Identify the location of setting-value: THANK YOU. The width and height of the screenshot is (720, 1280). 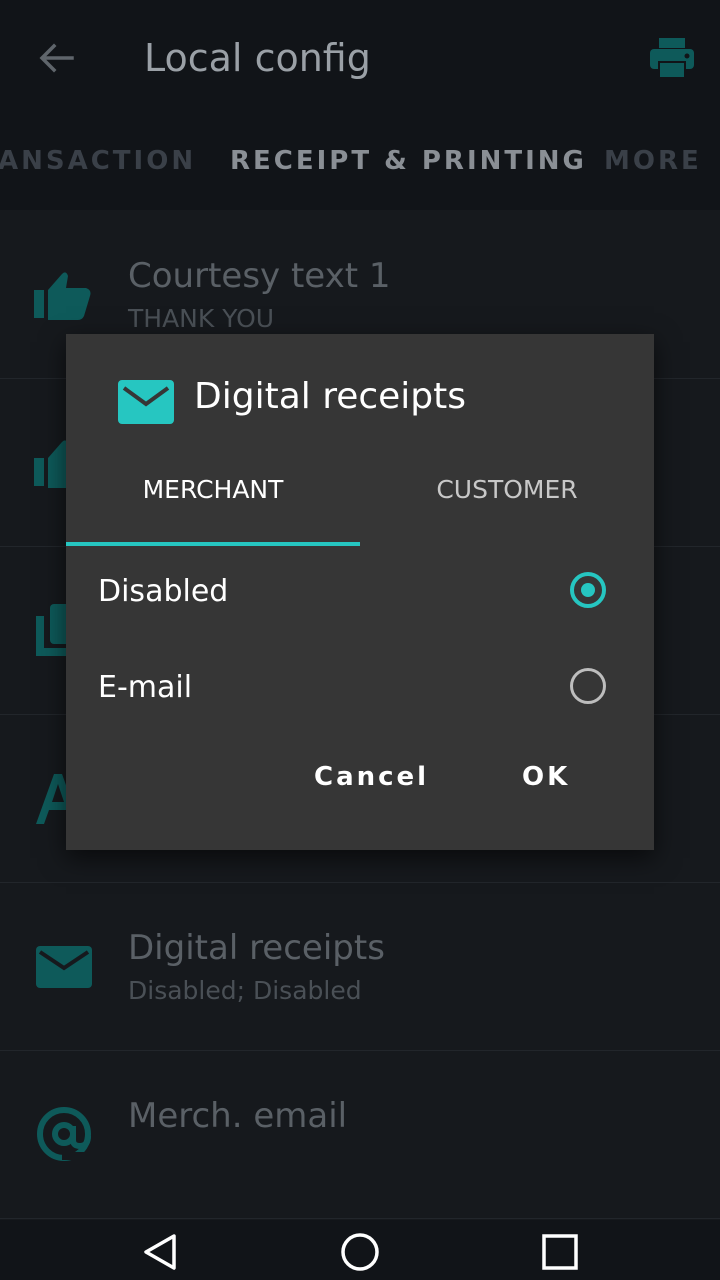
(201, 318).